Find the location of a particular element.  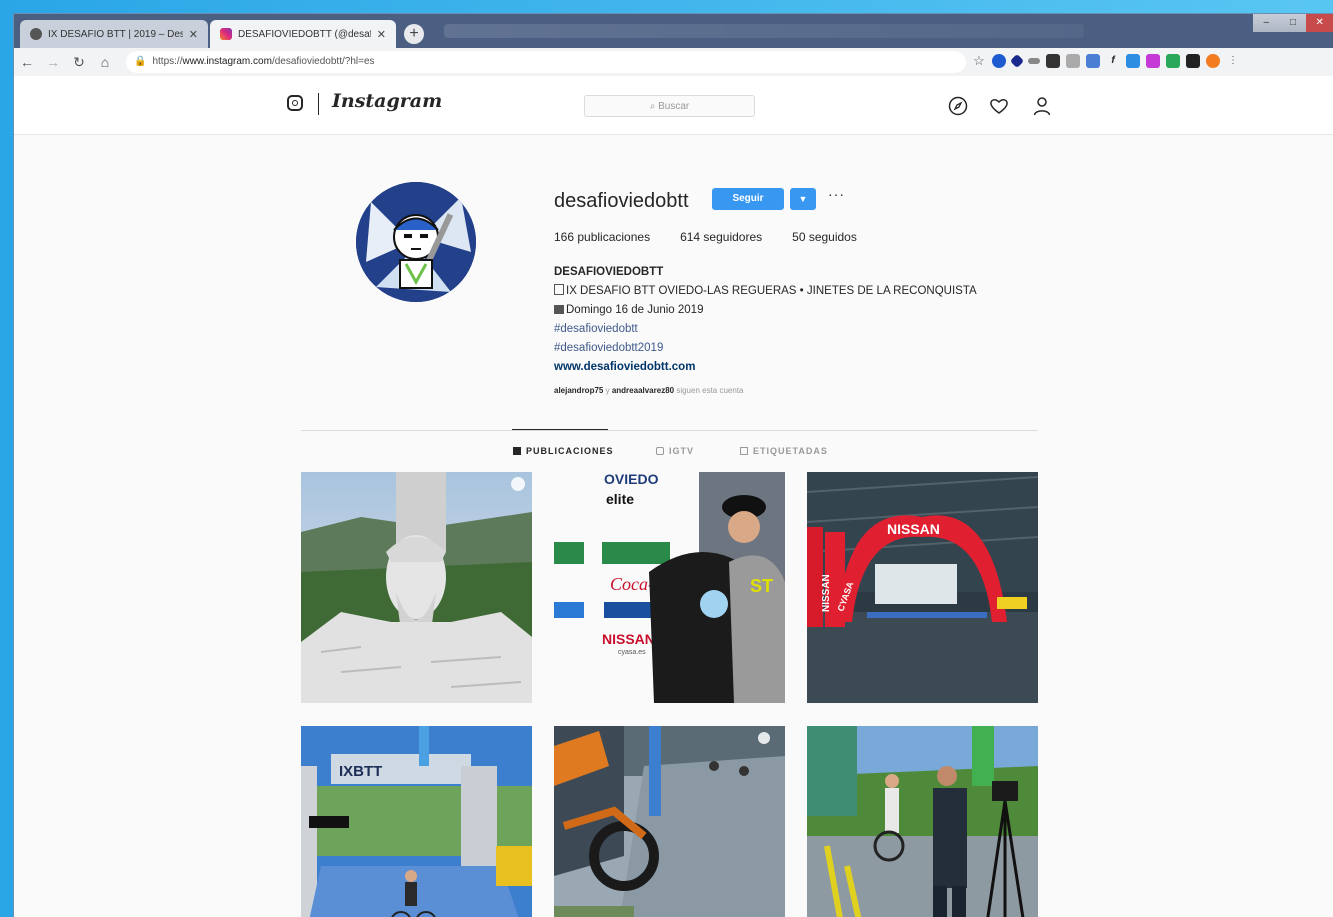

minimize-icon: – is located at coordinates (1266, 23).